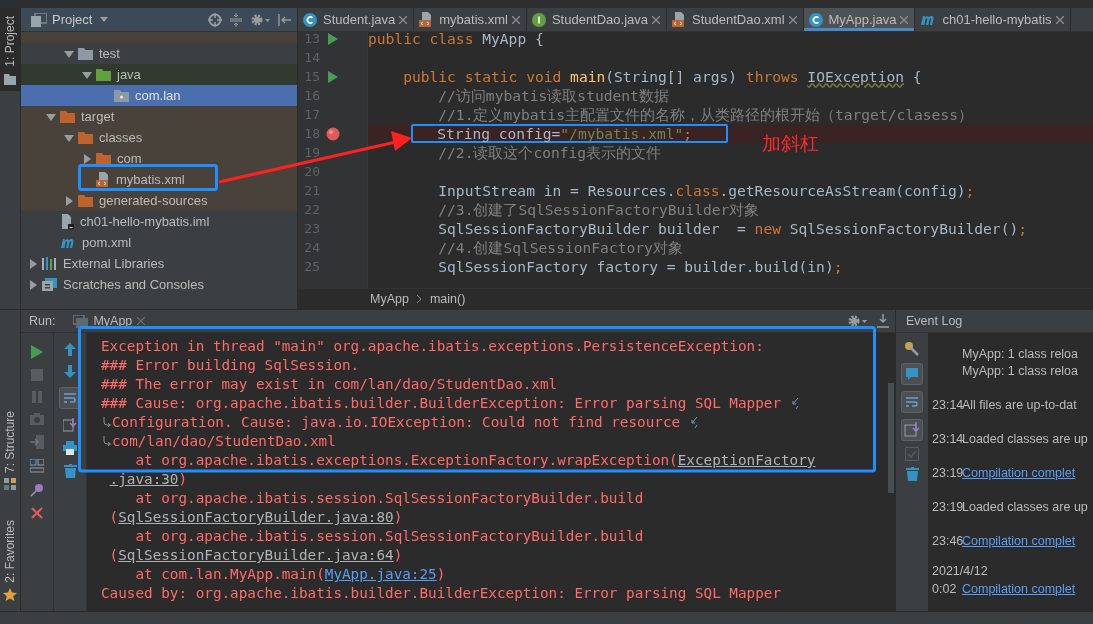 The width and height of the screenshot is (1093, 624). What do you see at coordinates (553, 95) in the screenshot?
I see `code-text: //访问mybatis读取student数据` at bounding box center [553, 95].